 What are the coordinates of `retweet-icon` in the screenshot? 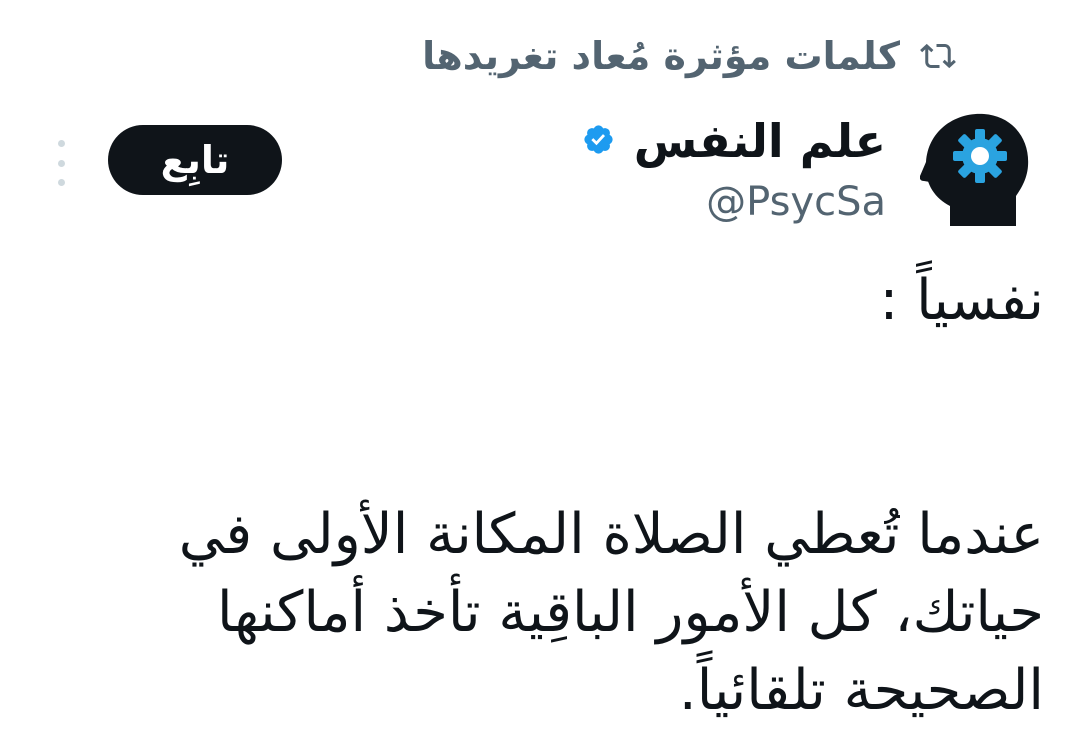 It's located at (938, 56).